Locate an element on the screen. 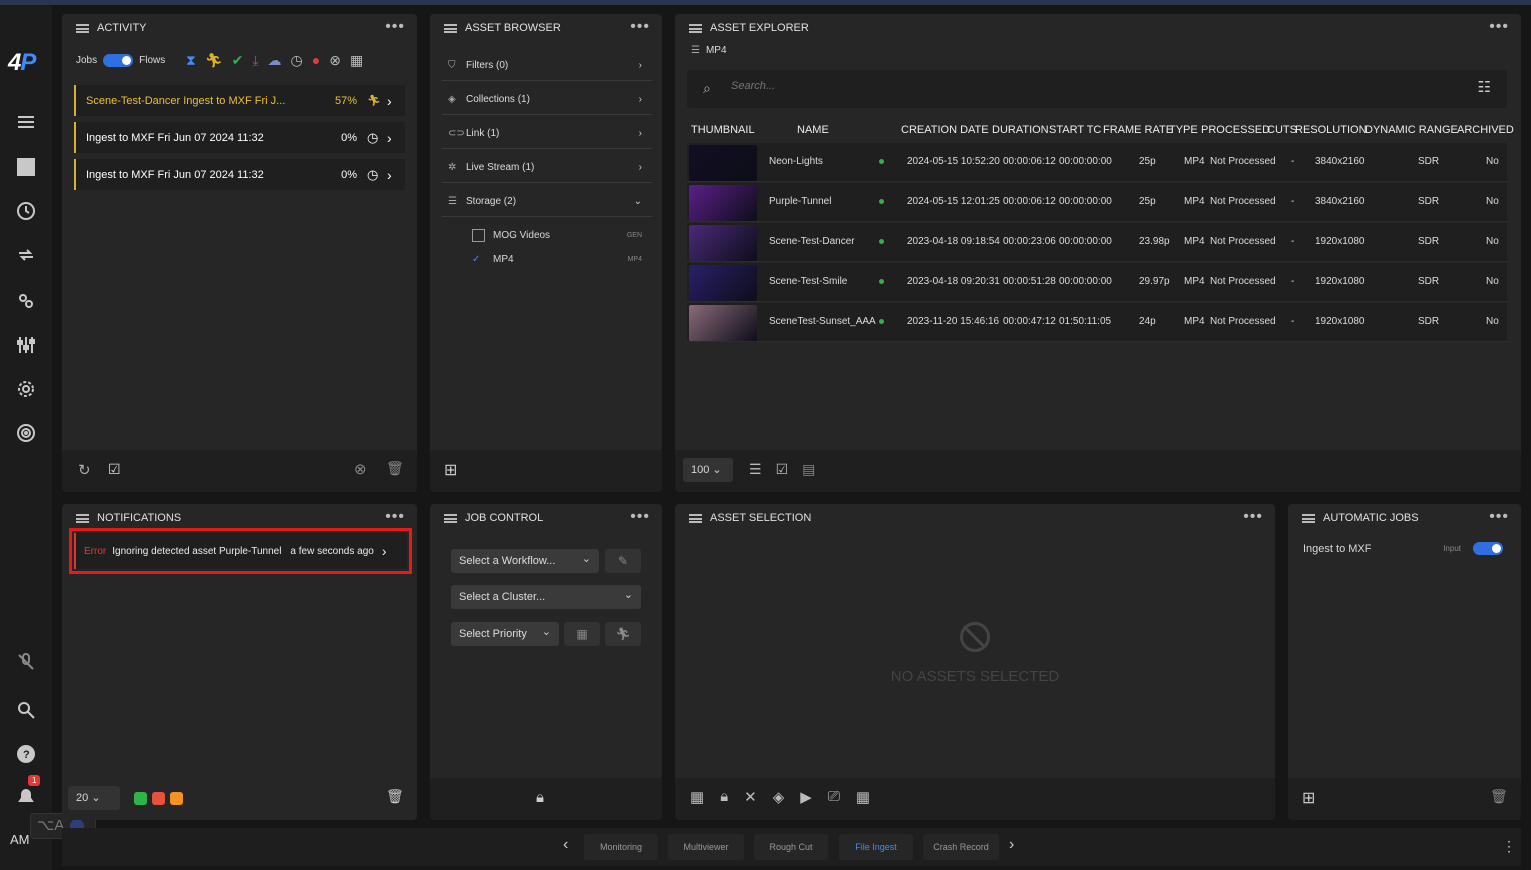 This screenshot has height=870, width=1531. auto-job-toggle is located at coordinates (1488, 548).